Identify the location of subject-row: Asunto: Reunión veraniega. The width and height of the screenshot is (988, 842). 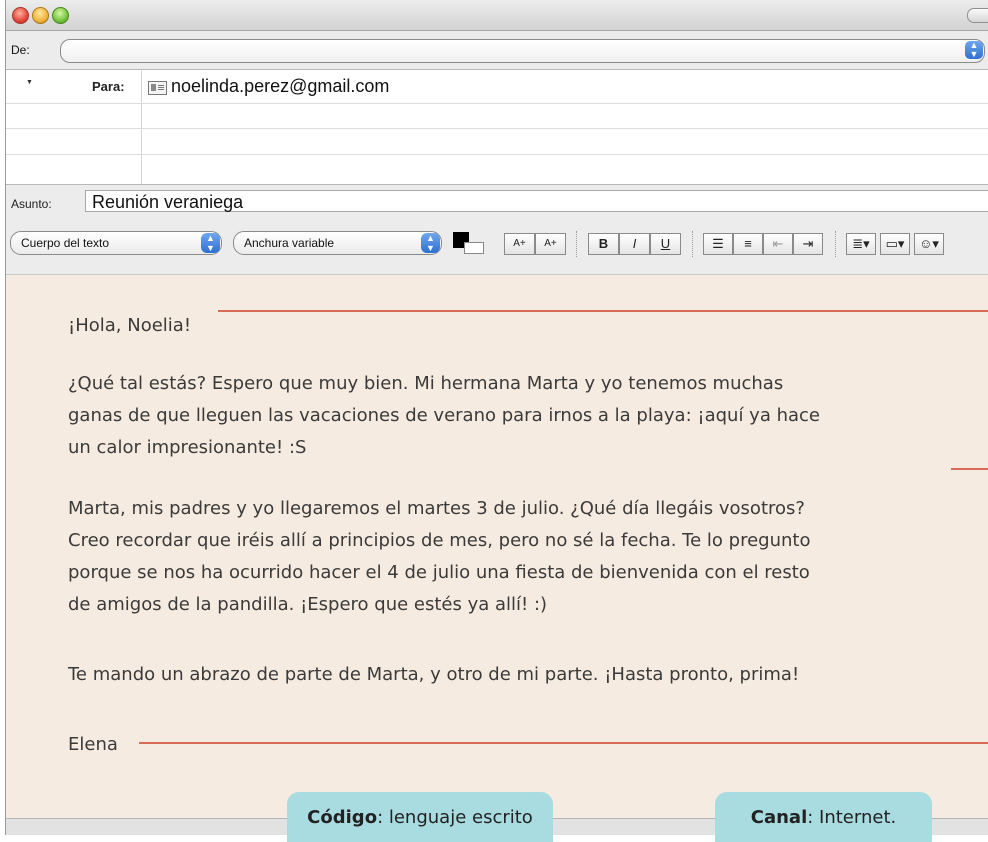
(497, 202).